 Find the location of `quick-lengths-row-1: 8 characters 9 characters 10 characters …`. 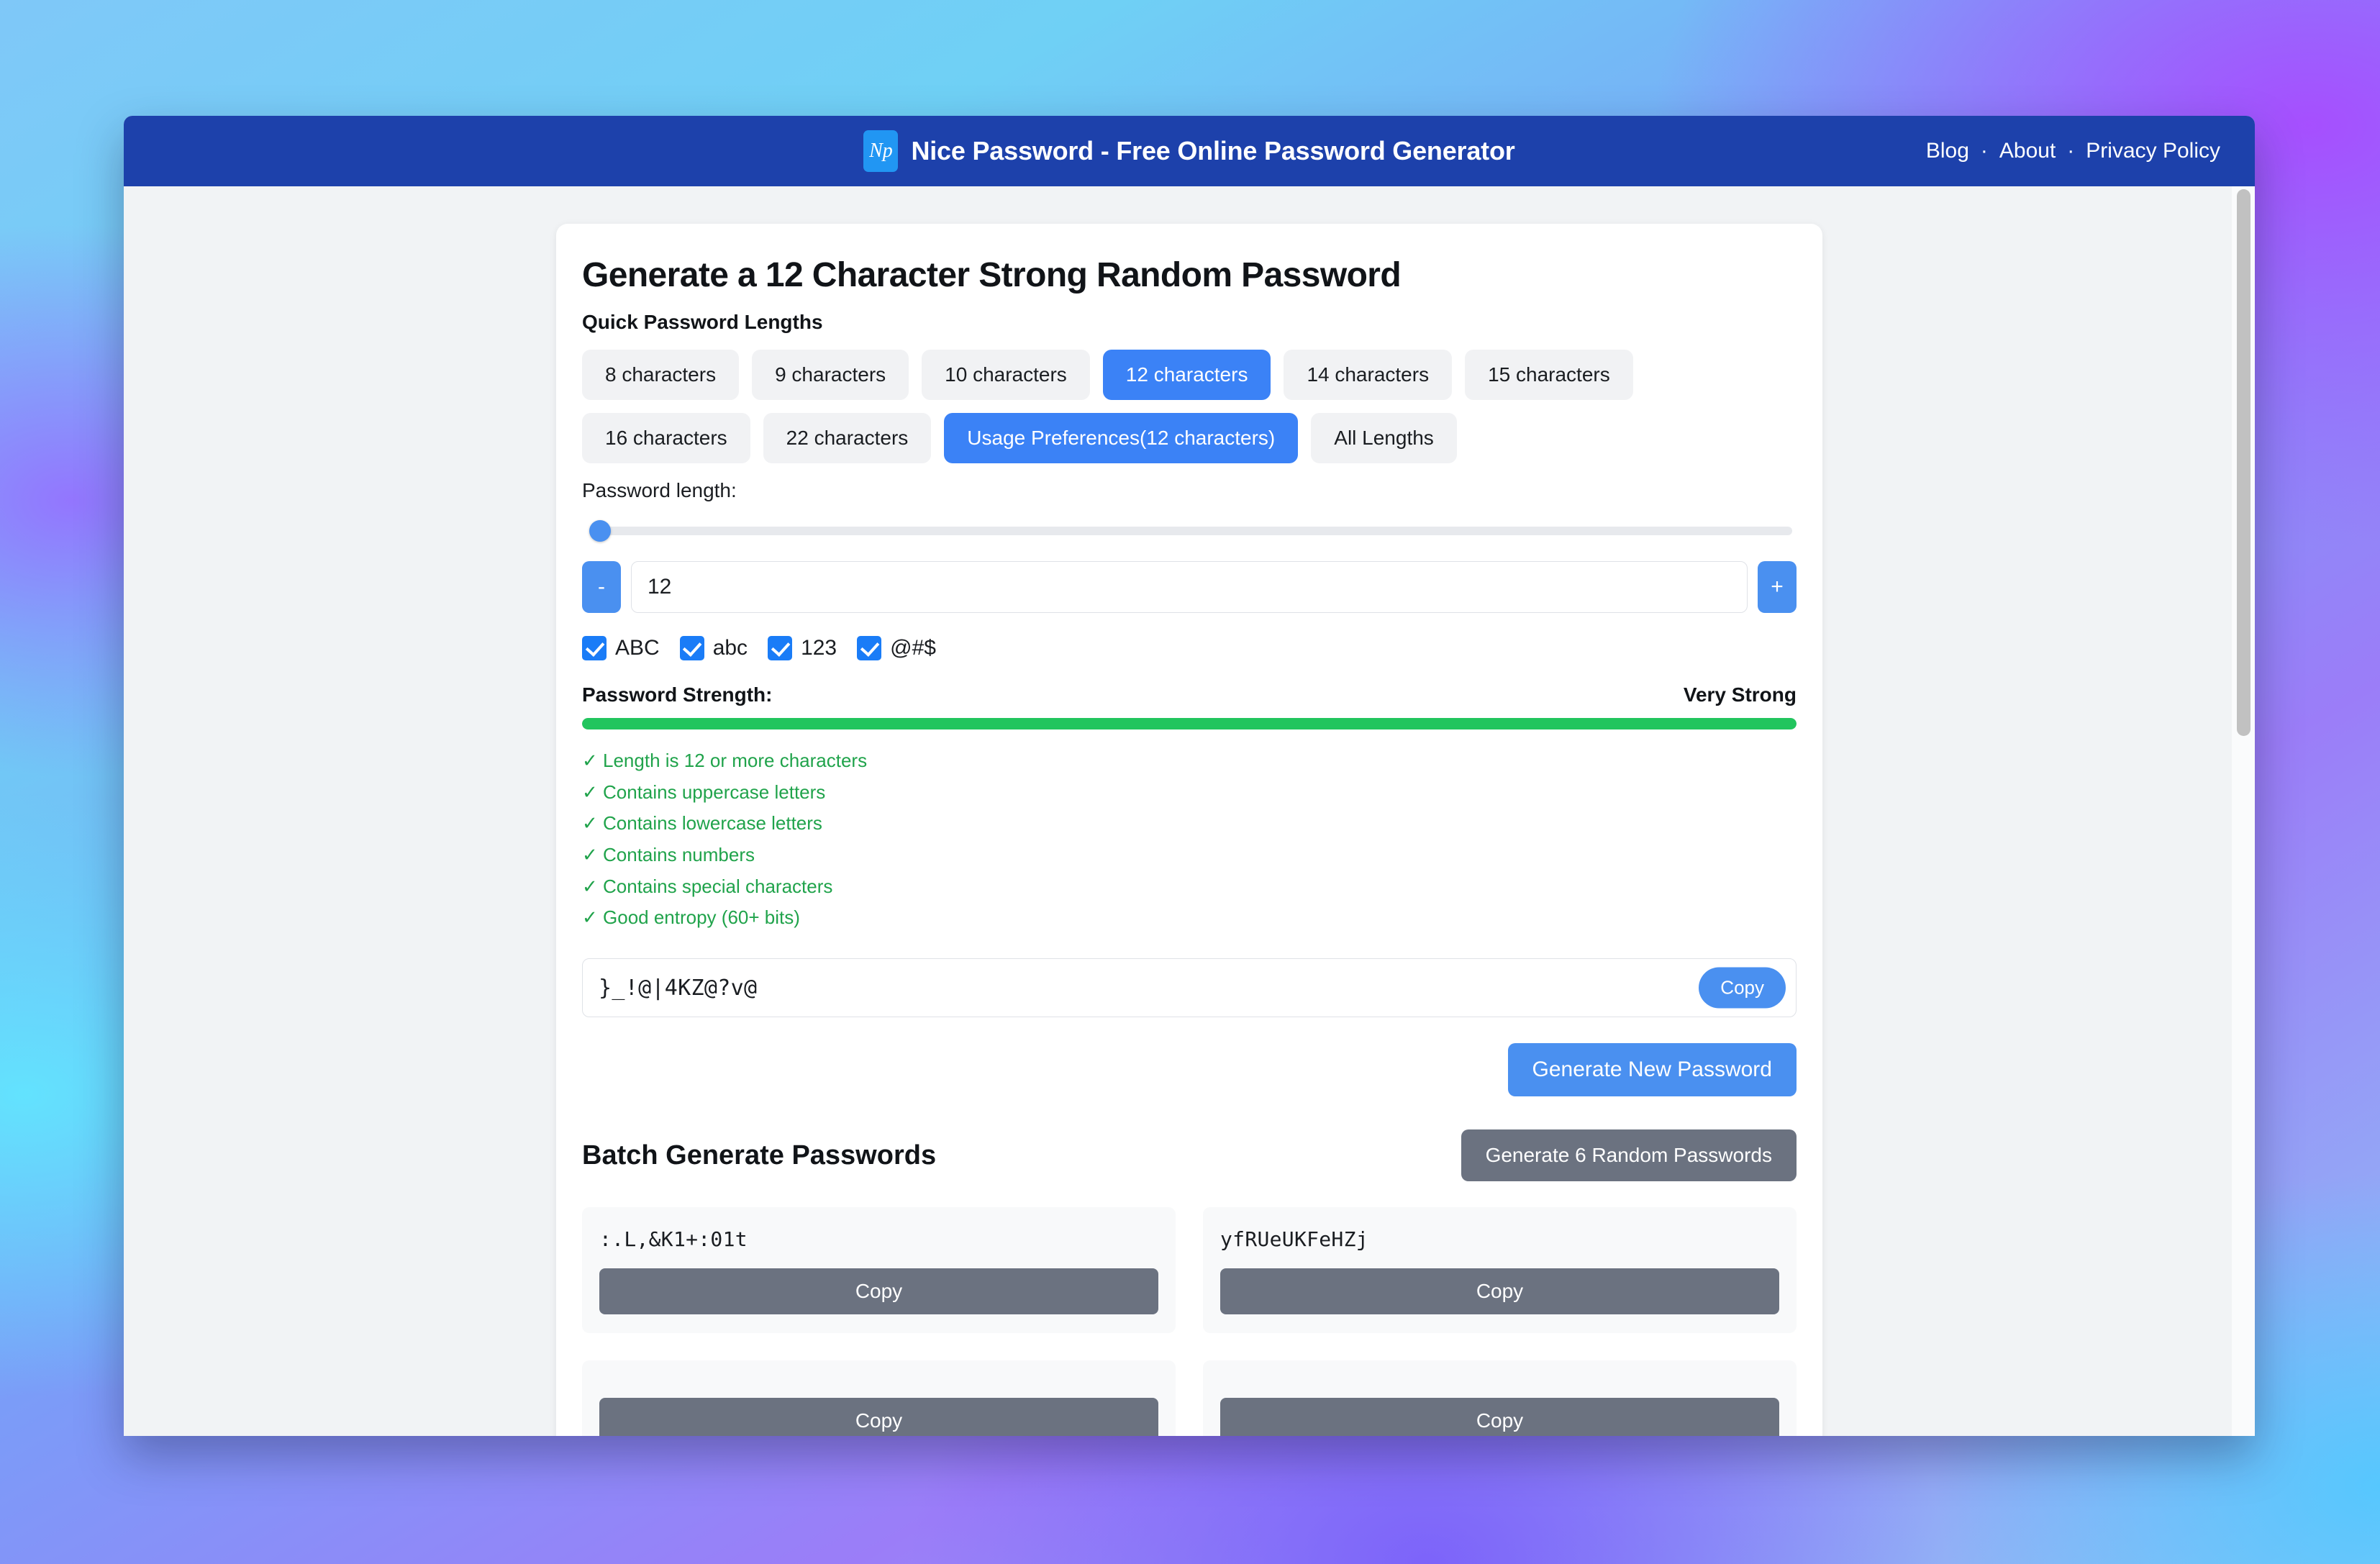

quick-lengths-row-1: 8 characters 9 characters 10 characters … is located at coordinates (1189, 375).